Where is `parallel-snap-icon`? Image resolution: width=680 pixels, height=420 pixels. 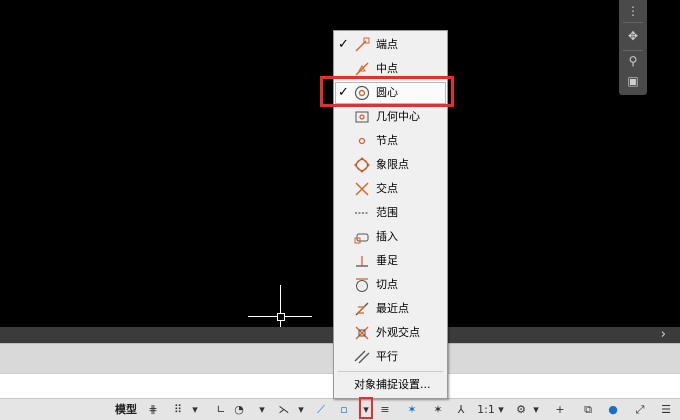 parallel-snap-icon is located at coordinates (362, 357).